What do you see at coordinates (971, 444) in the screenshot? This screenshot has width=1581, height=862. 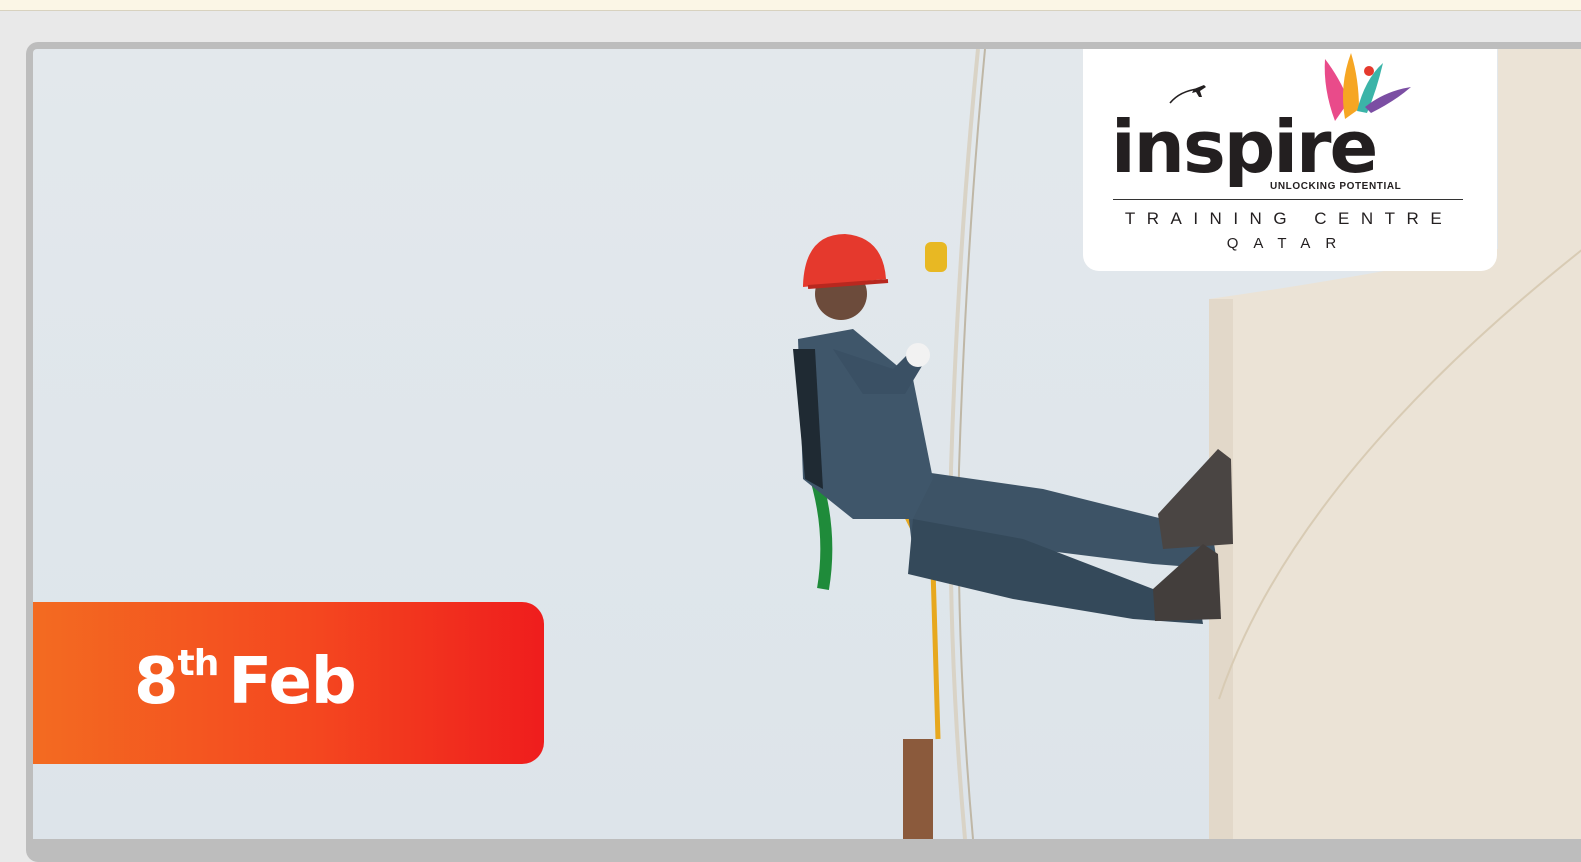 I see `backup-rope` at bounding box center [971, 444].